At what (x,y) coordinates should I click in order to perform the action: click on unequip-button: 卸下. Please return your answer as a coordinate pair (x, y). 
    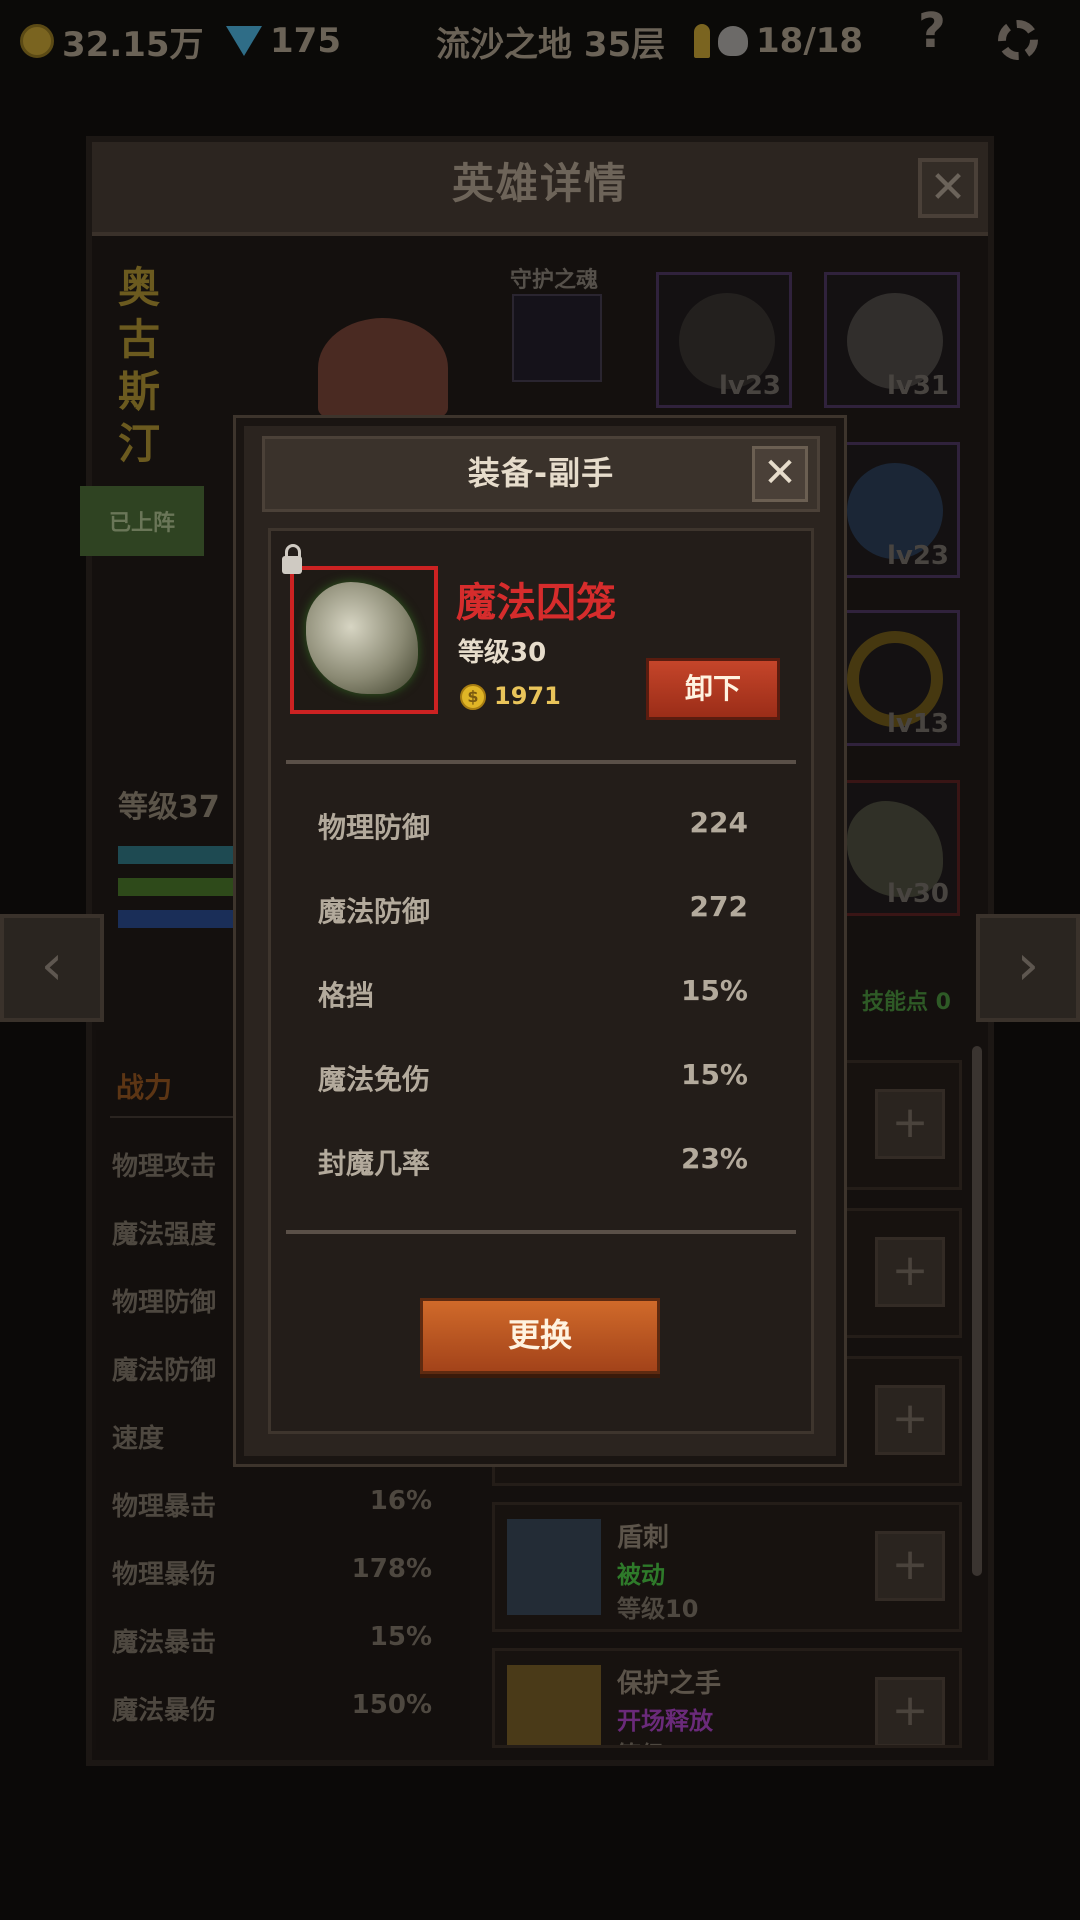
    Looking at the image, I should click on (713, 689).